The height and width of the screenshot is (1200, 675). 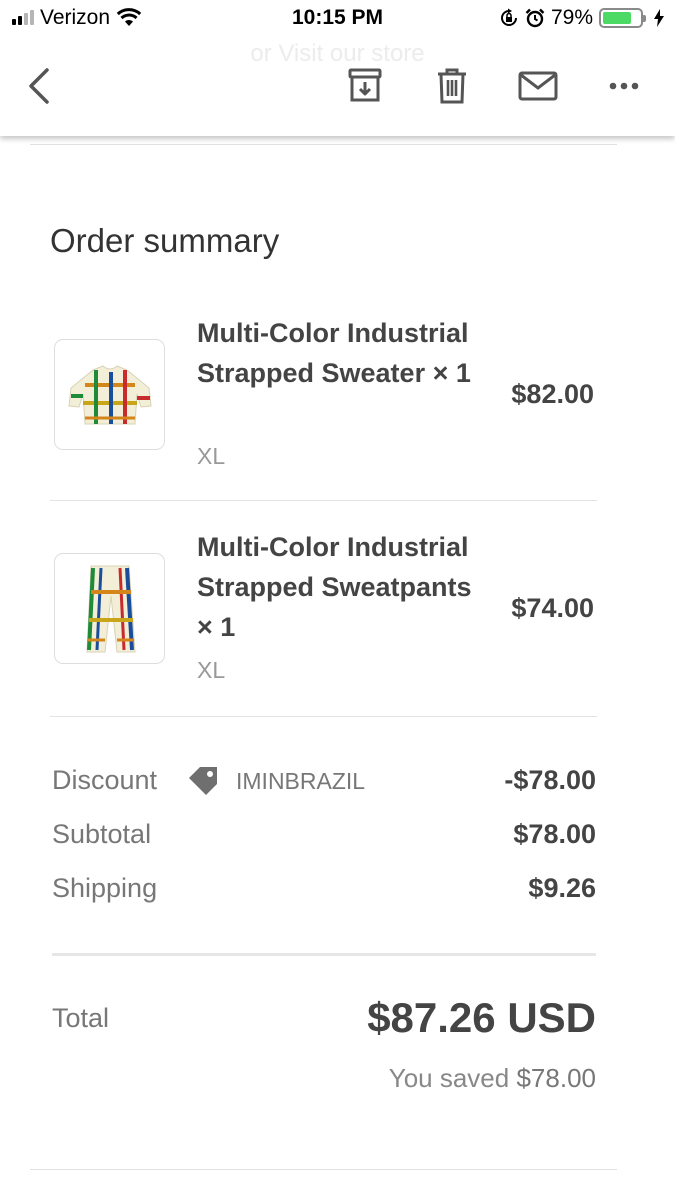 I want to click on more-options-button, so click(x=624, y=86).